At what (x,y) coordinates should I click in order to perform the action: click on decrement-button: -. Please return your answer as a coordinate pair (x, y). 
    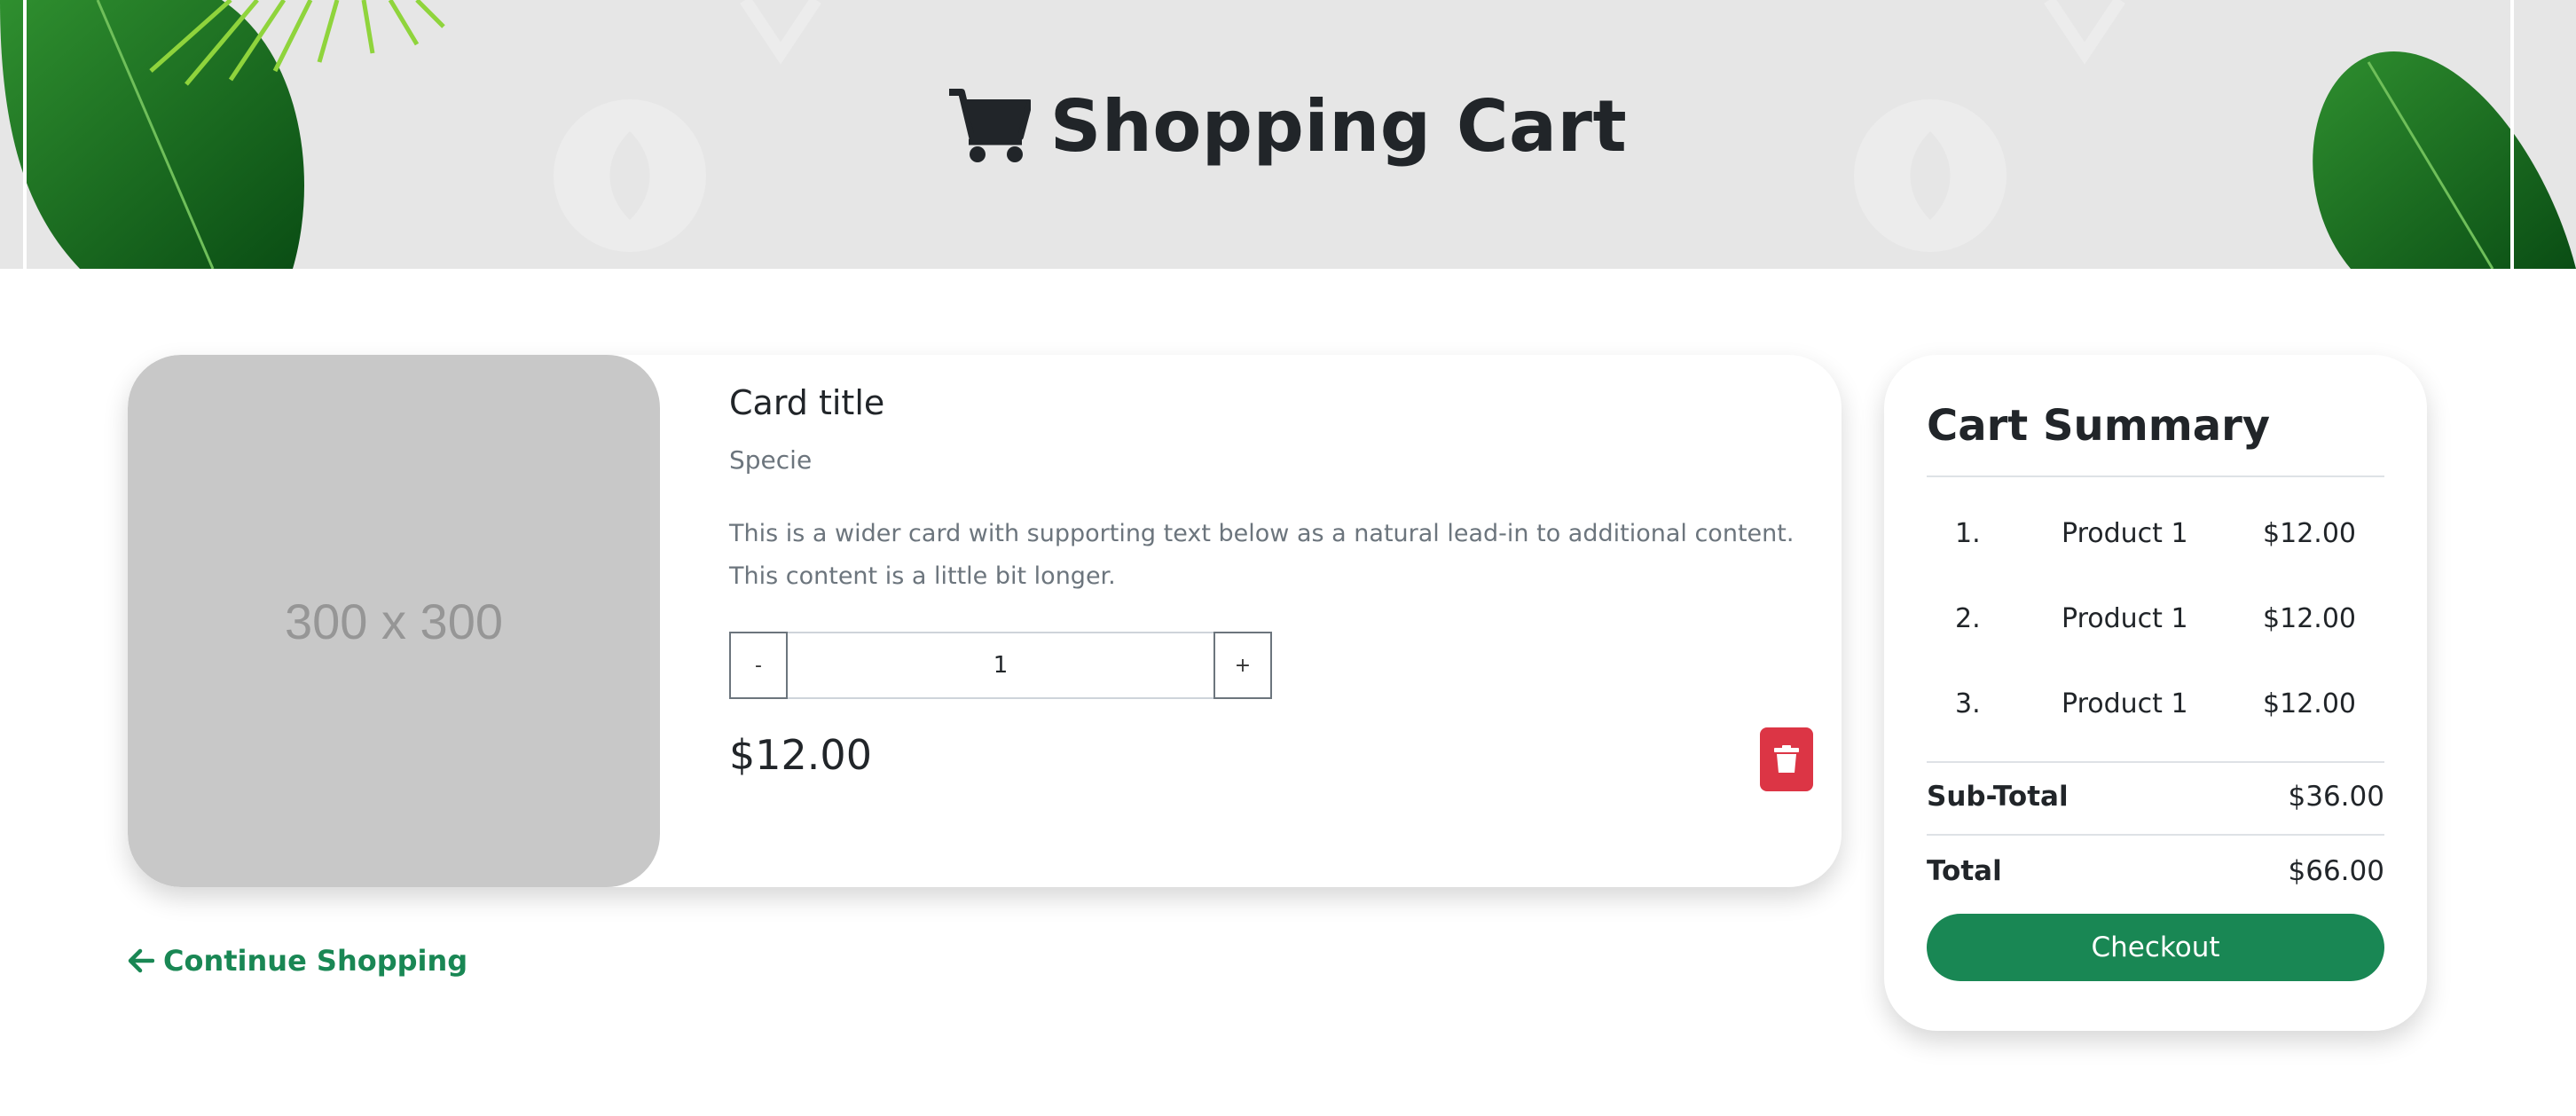
    Looking at the image, I should click on (758, 665).